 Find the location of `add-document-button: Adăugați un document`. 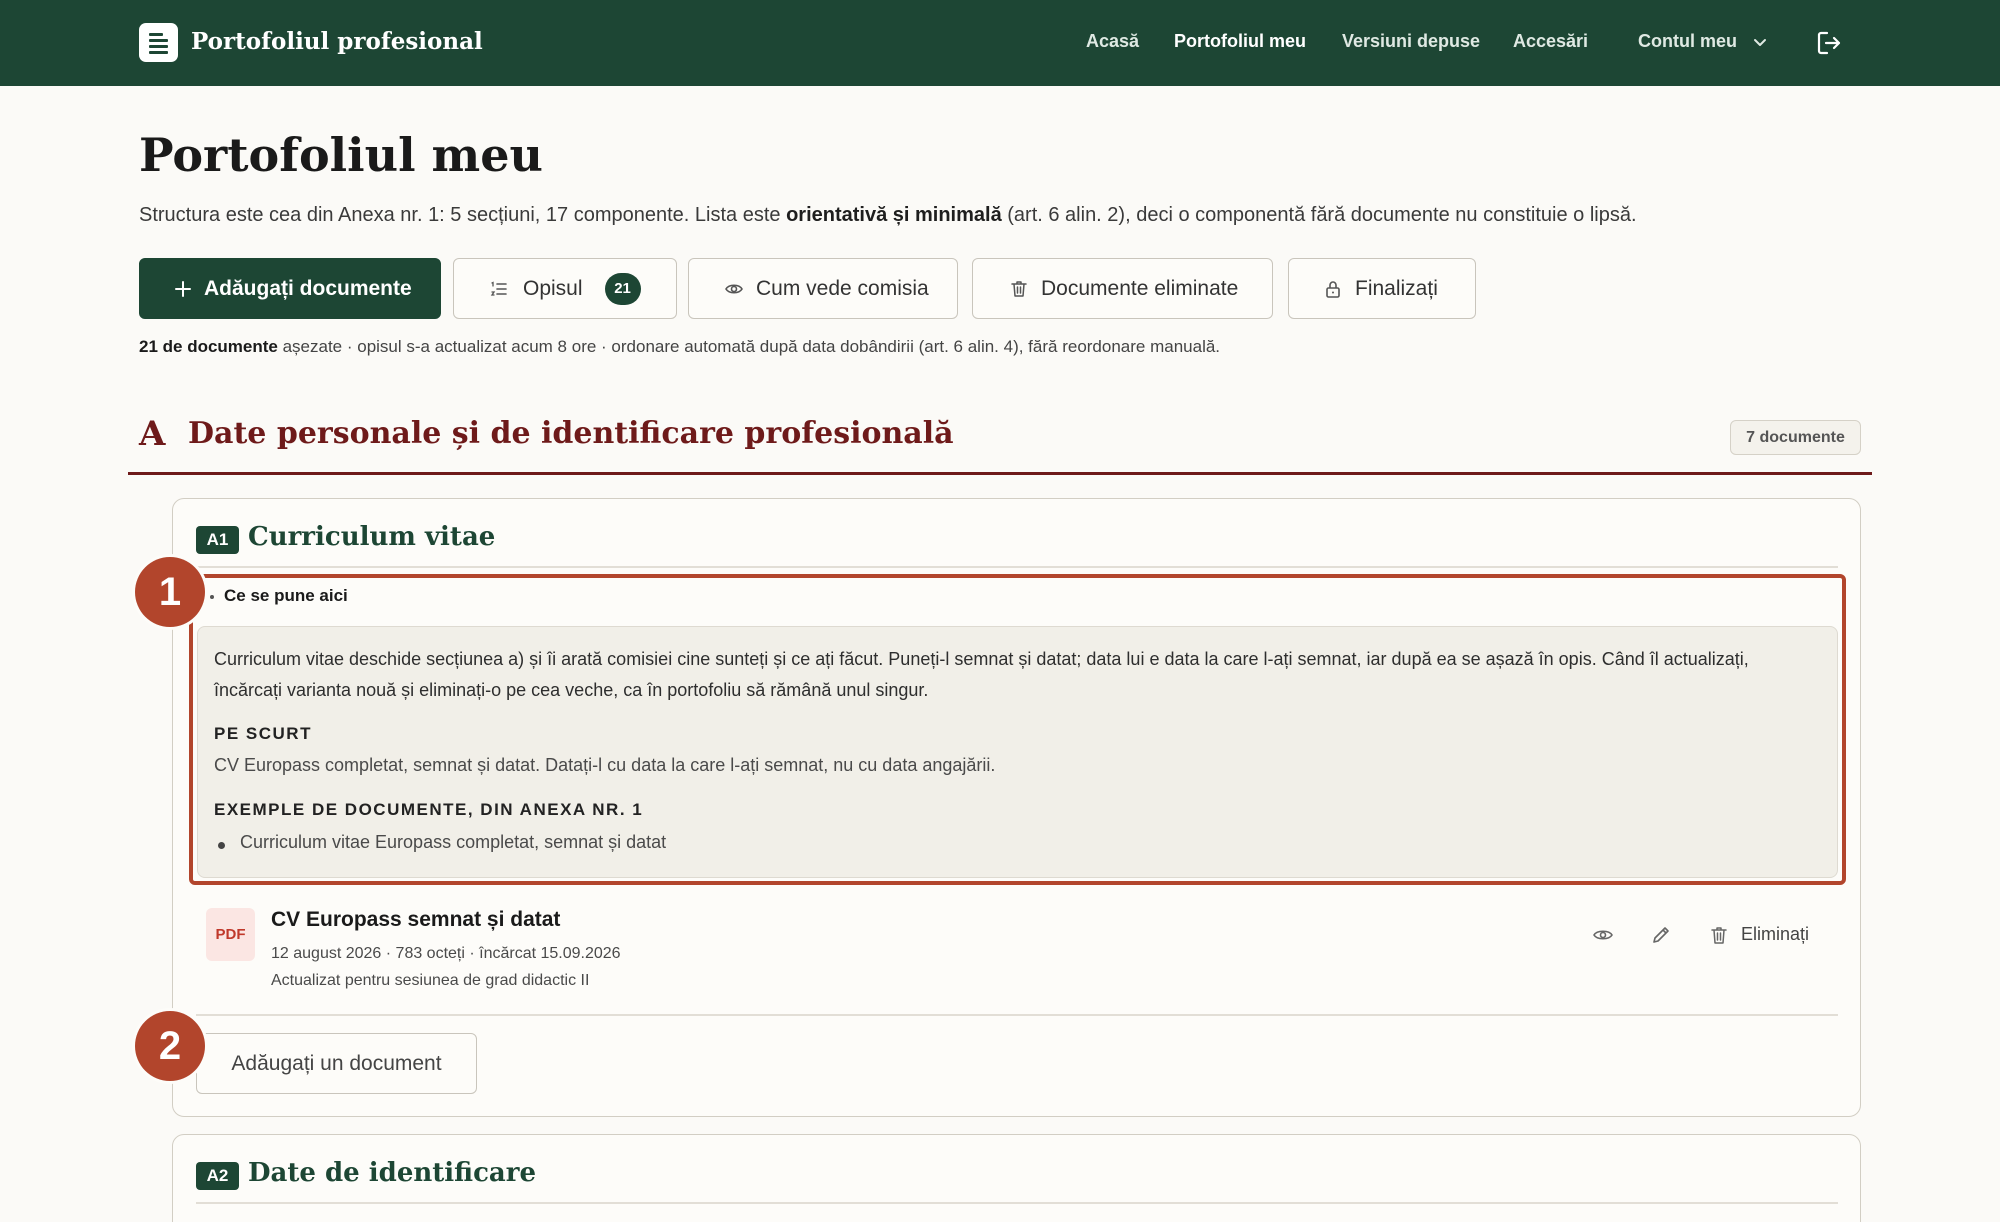

add-document-button: Adăugați un document is located at coordinates (336, 1063).